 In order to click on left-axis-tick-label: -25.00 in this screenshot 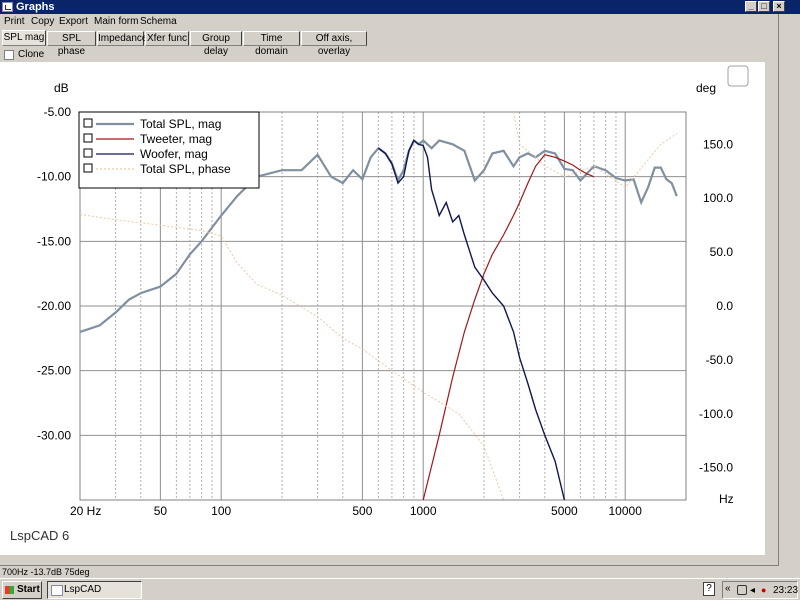, I will do `click(54, 371)`.